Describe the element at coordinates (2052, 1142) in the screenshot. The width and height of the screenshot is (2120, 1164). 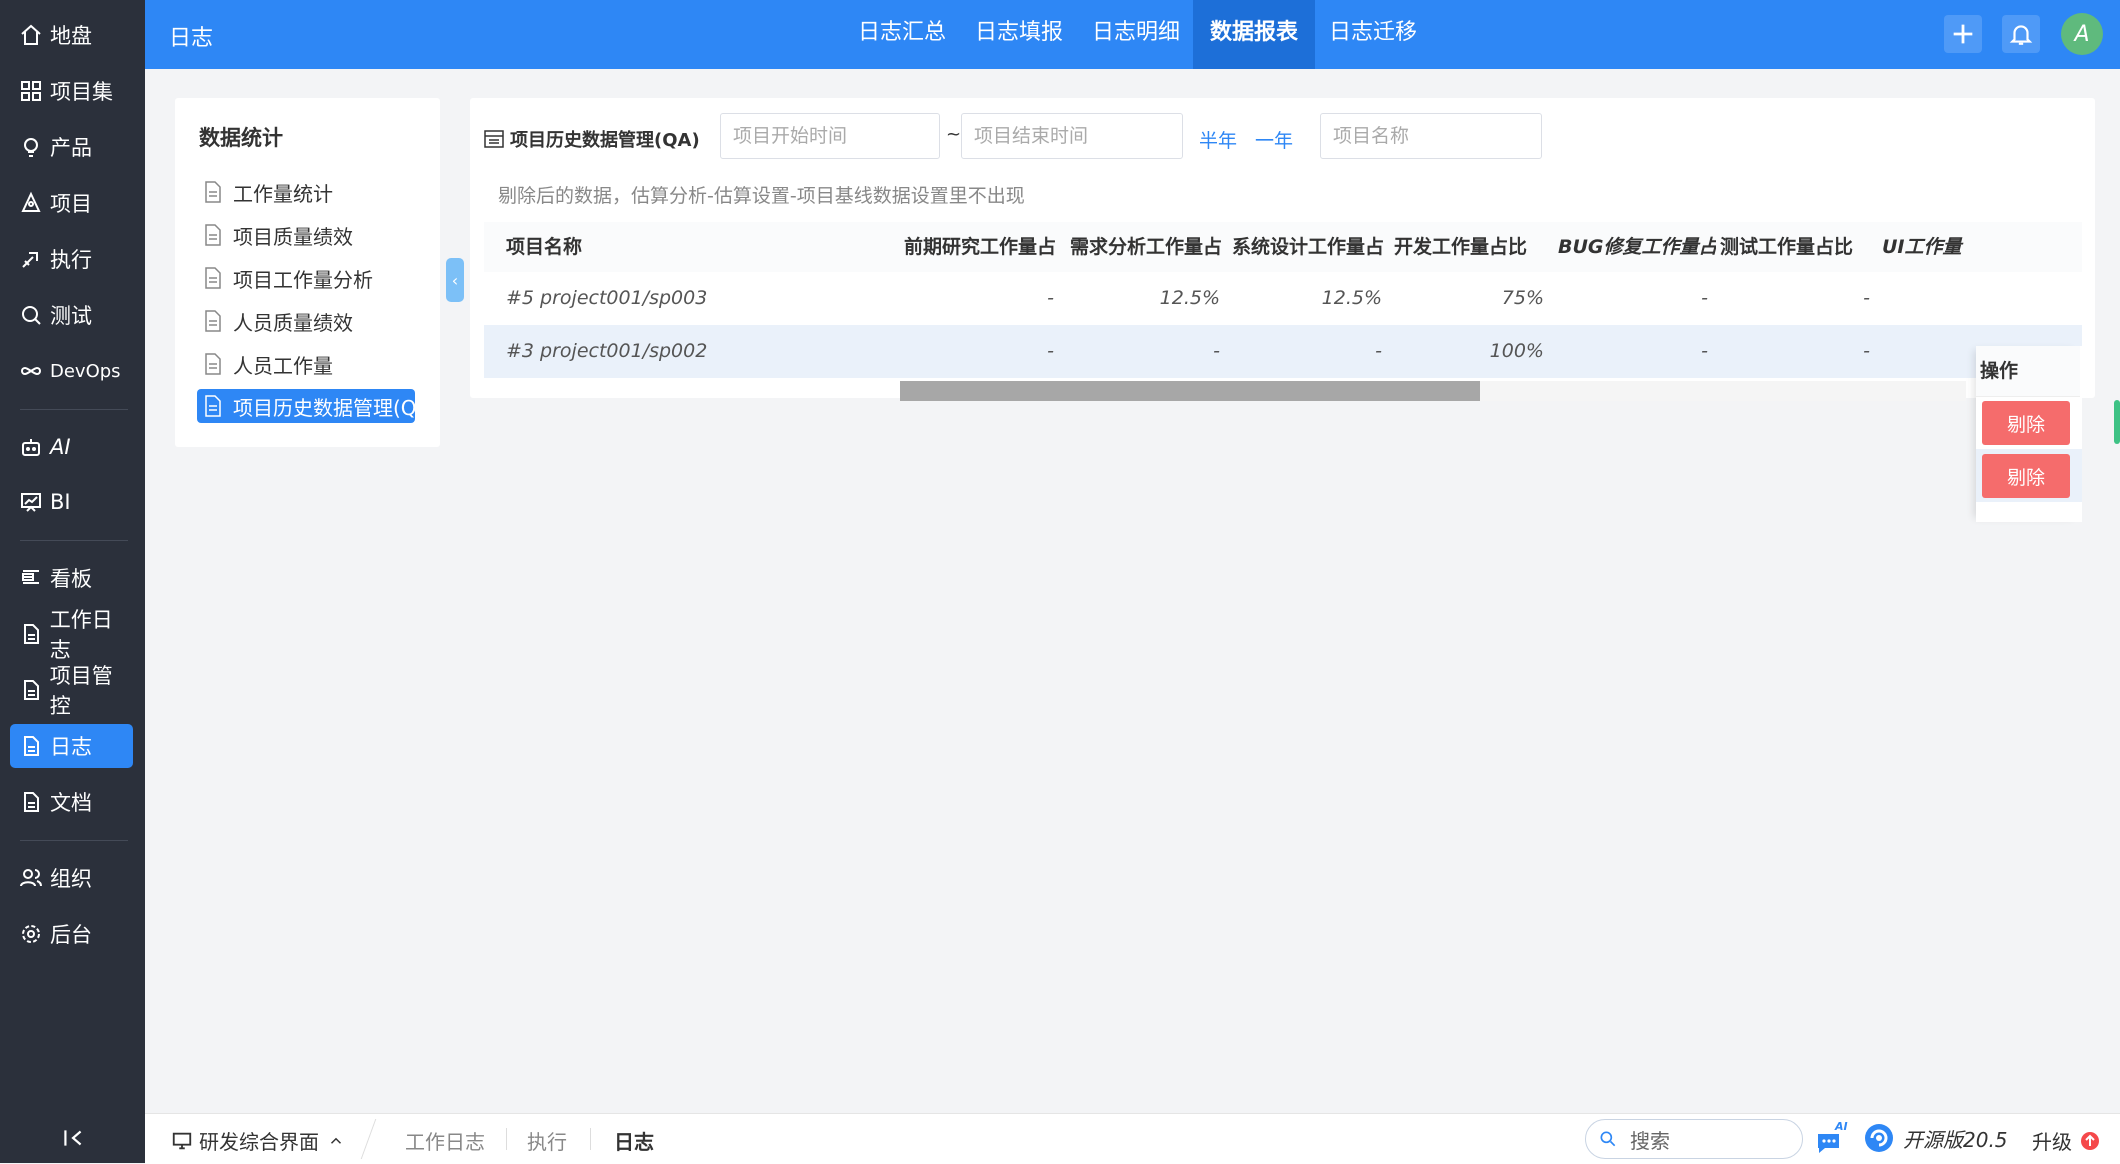
I see `upgrade-label: 升级` at that location.